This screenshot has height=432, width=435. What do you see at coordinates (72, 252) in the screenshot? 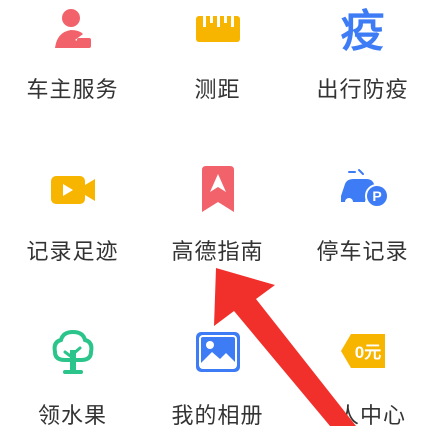
I see `grid-item-label: 记录足迹` at bounding box center [72, 252].